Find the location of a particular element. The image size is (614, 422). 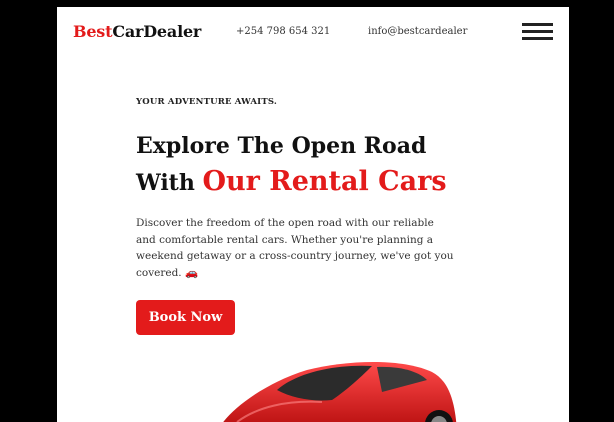

headline-accent: Our Rental Cars is located at coordinates (324, 181).